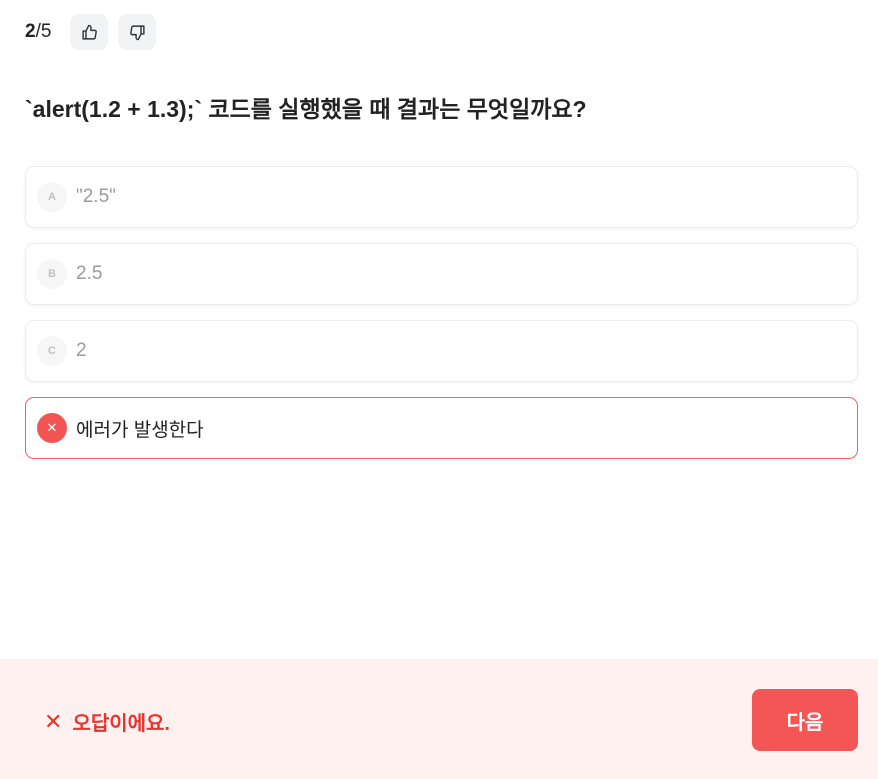 The width and height of the screenshot is (878, 779). Describe the element at coordinates (89, 273) in the screenshot. I see `option-label: 2.5` at that location.